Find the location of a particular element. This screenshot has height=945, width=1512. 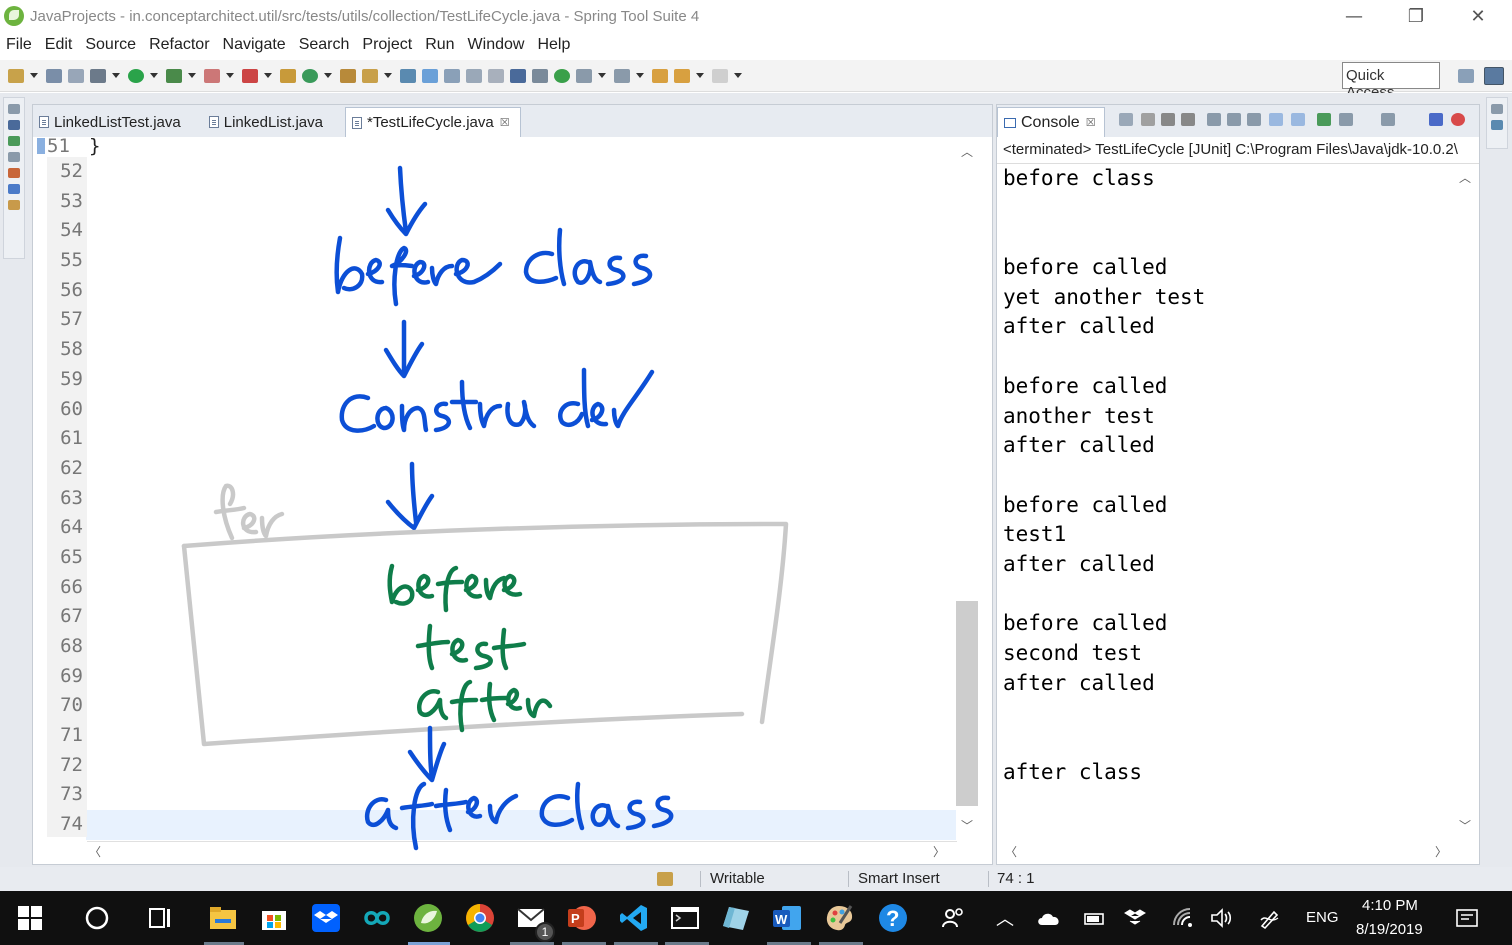

paint-icon is located at coordinates (839, 918).